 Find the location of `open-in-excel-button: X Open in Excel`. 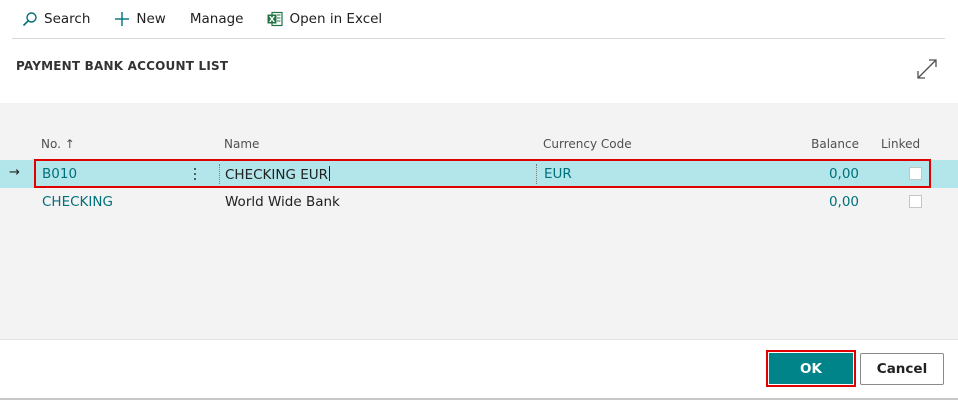

open-in-excel-button: X Open in Excel is located at coordinates (324, 19).